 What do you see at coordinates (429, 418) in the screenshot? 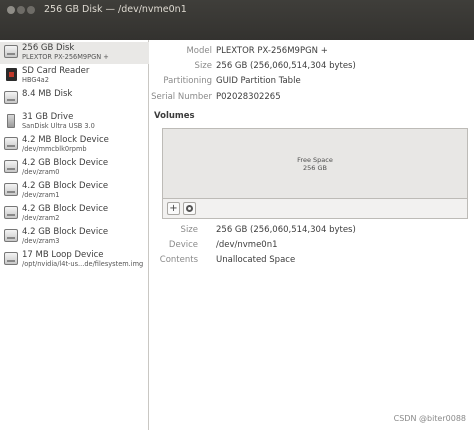
I see `watermark: CSDN @biter0088` at bounding box center [429, 418].